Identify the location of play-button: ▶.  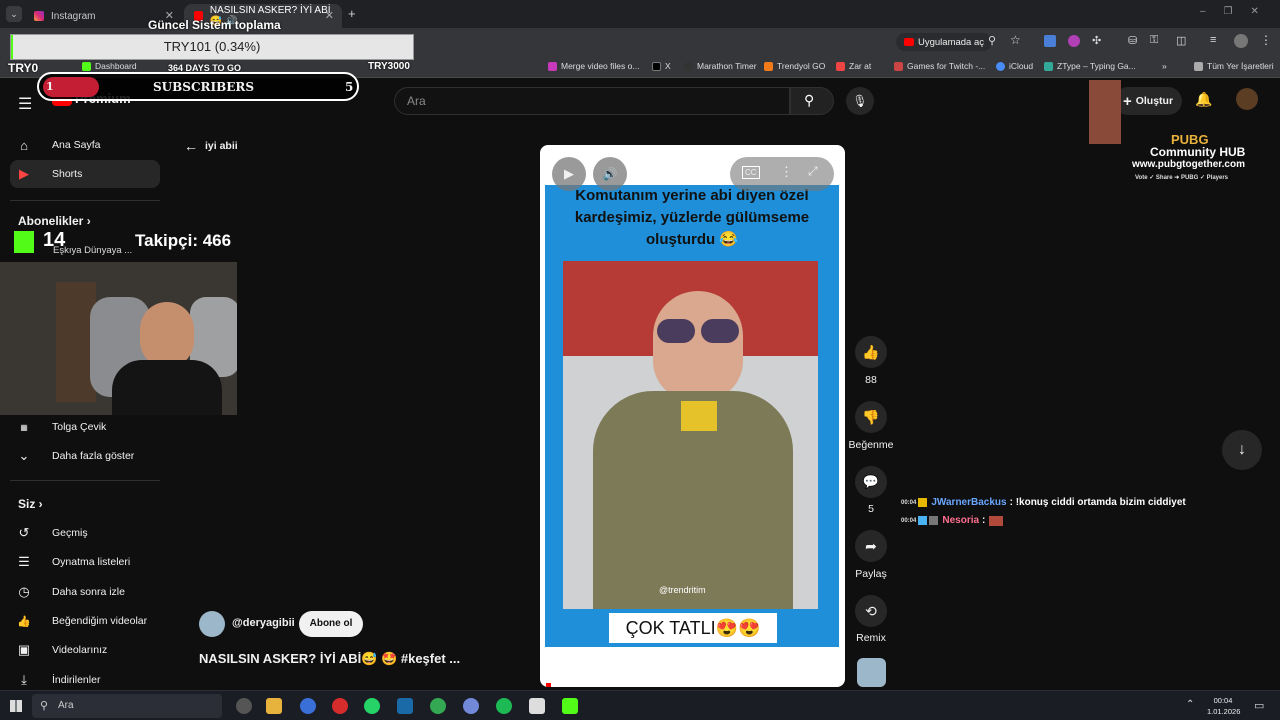
(569, 174).